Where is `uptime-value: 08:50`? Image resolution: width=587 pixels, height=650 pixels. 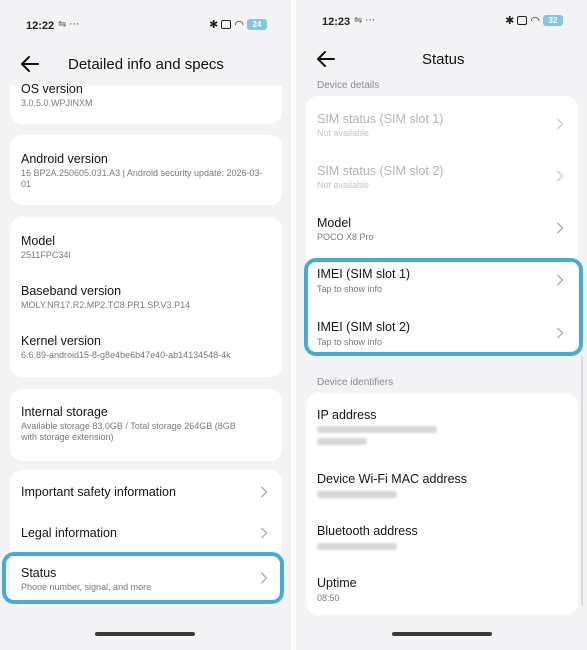
uptime-value: 08:50 is located at coordinates (328, 598).